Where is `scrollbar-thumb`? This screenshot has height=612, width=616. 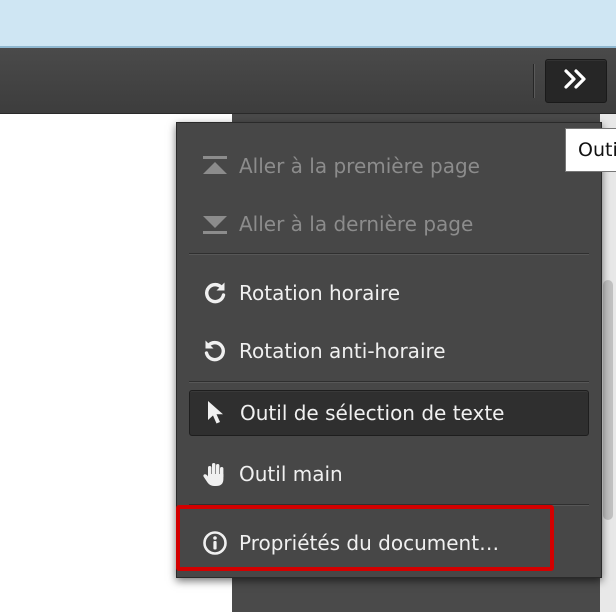 scrollbar-thumb is located at coordinates (608, 400).